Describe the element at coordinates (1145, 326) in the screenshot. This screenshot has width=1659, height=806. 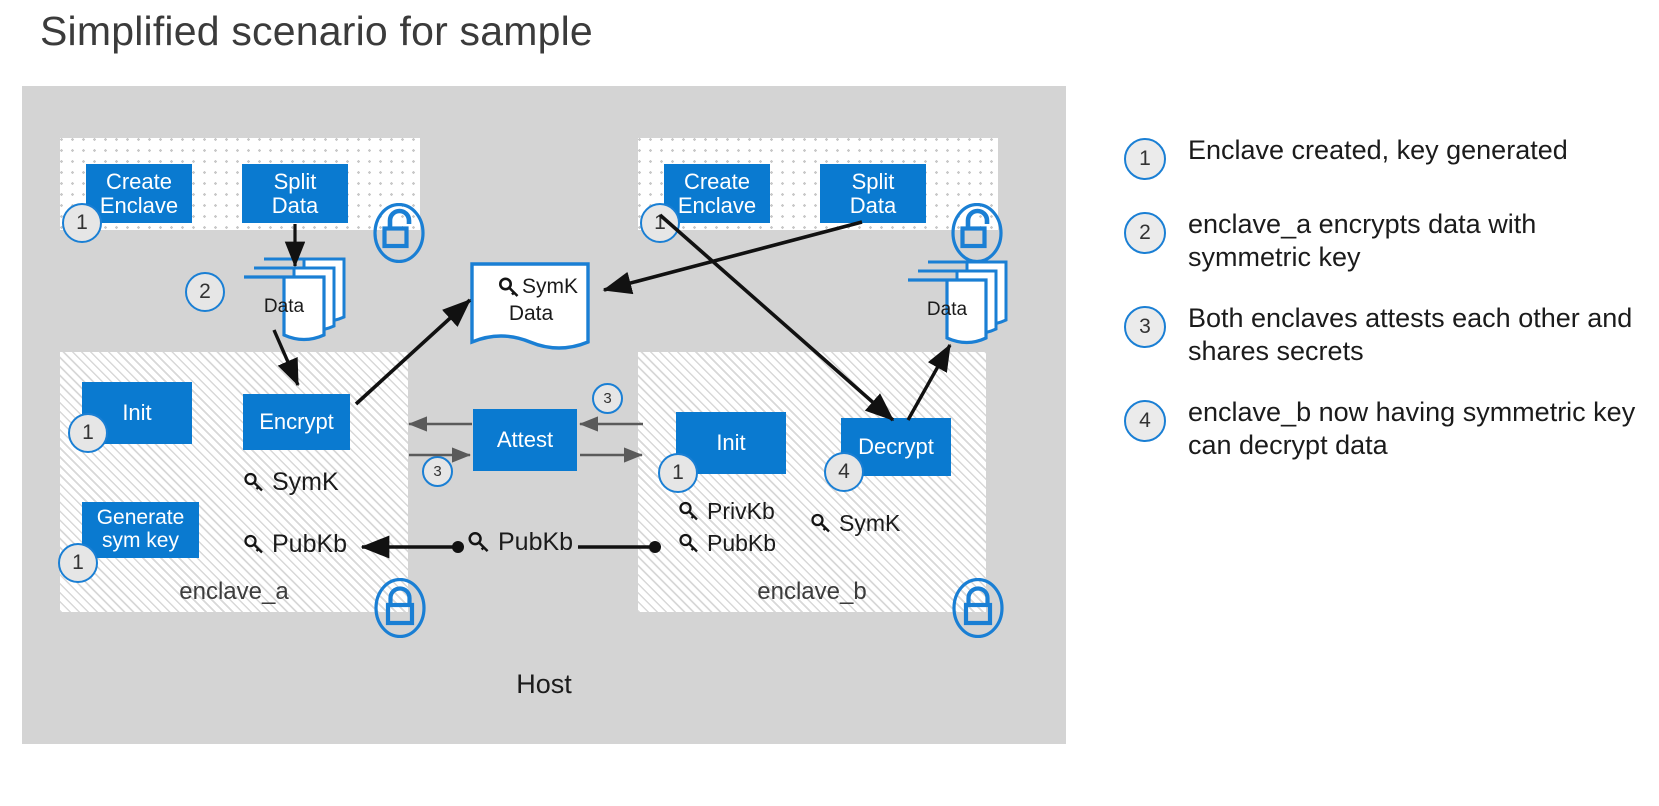
I see `legend-badge-3: 3` at that location.